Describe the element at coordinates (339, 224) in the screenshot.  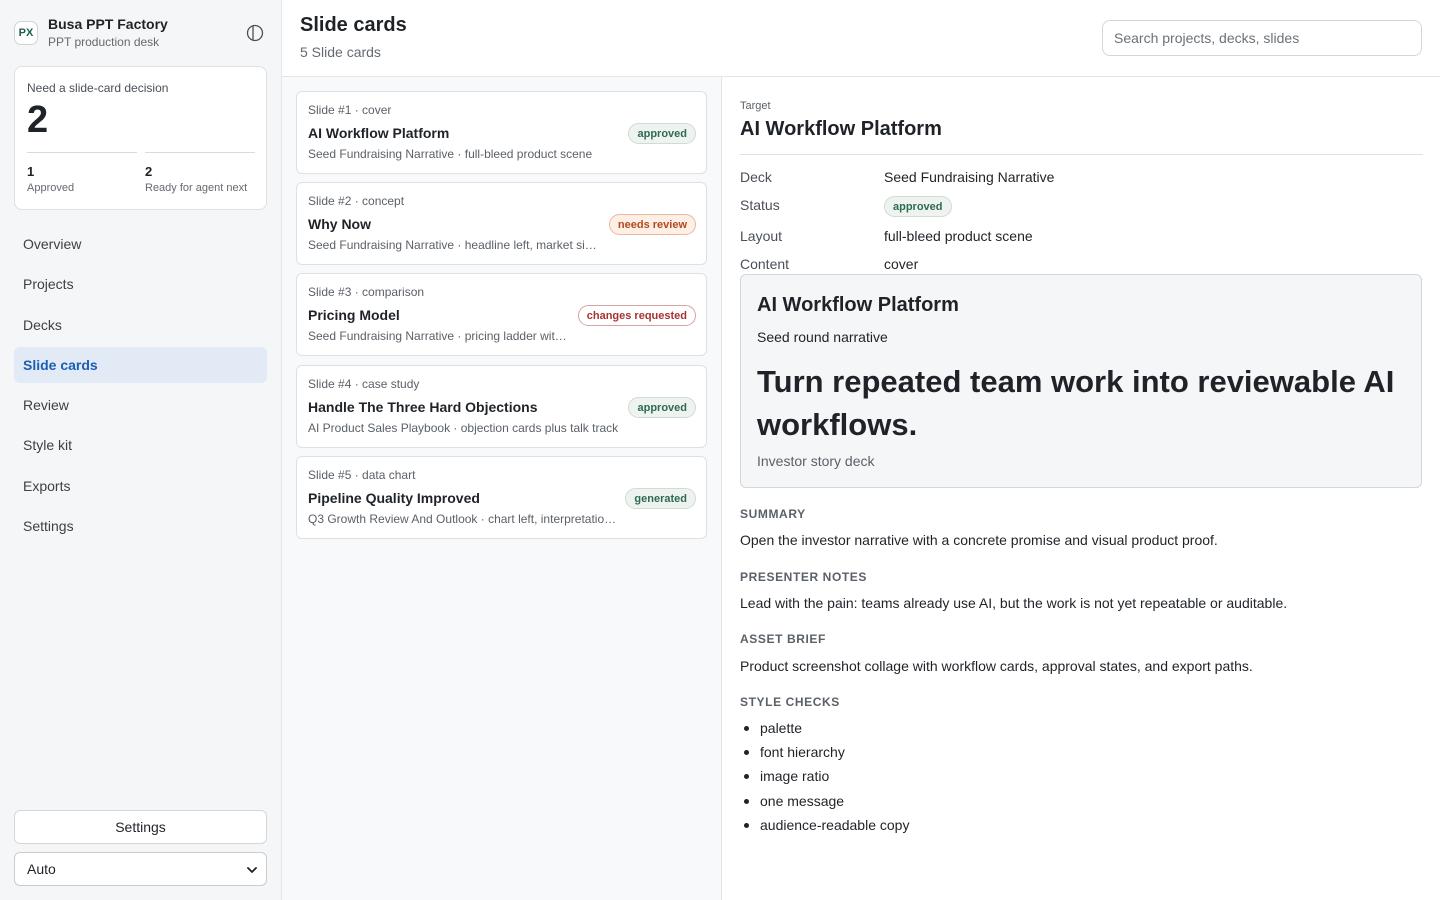
I see `card-title: Why Now` at that location.